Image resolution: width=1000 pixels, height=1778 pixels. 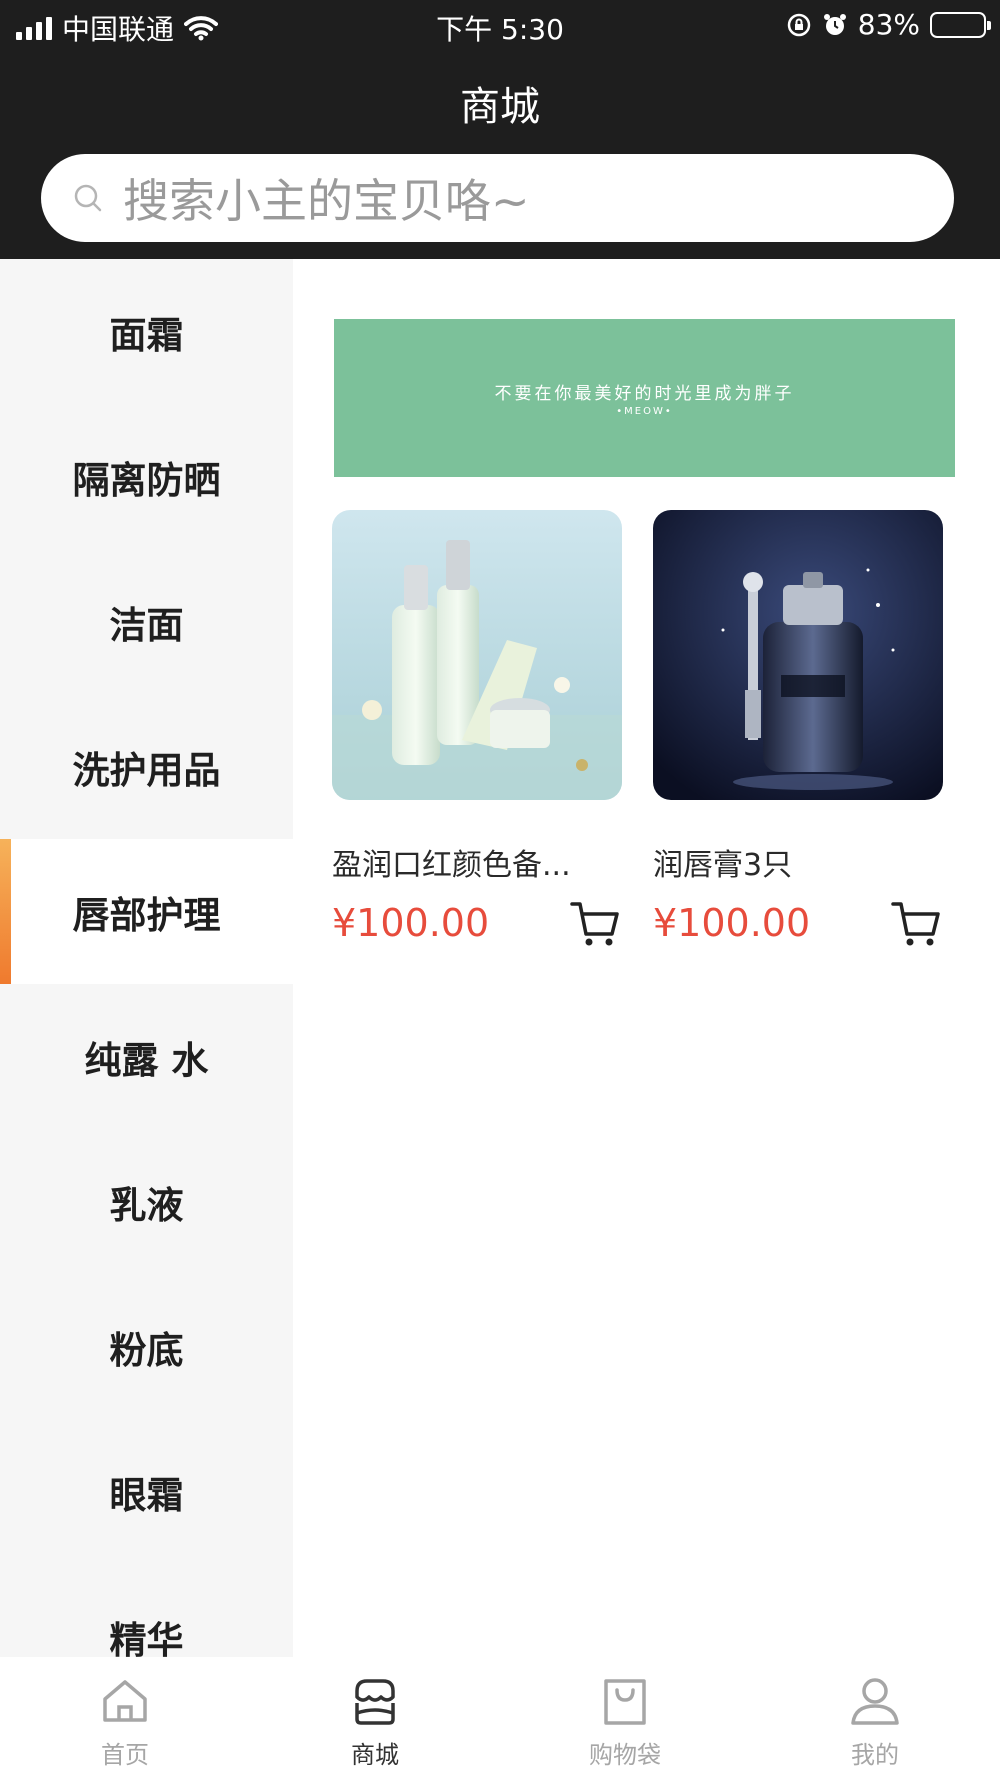 I want to click on category-item: 粉底, so click(x=146, y=1346).